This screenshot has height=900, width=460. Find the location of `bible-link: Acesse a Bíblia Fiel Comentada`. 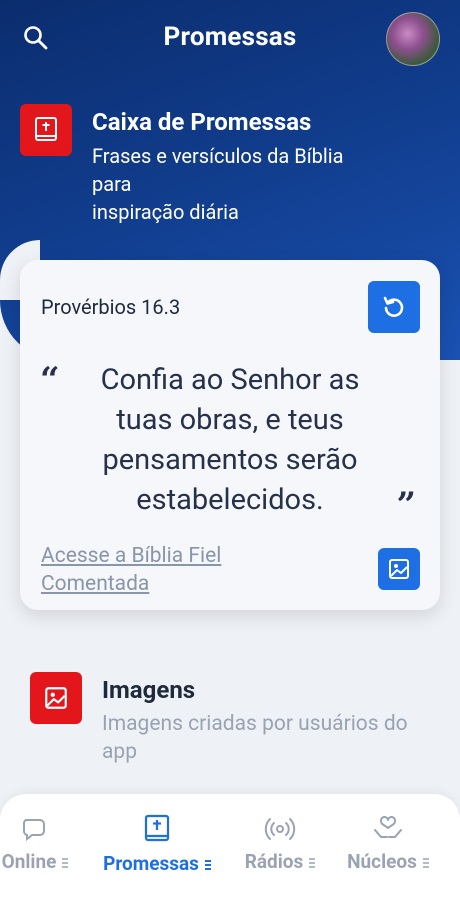

bible-link: Acesse a Bíblia Fiel Comentada is located at coordinates (171, 570).